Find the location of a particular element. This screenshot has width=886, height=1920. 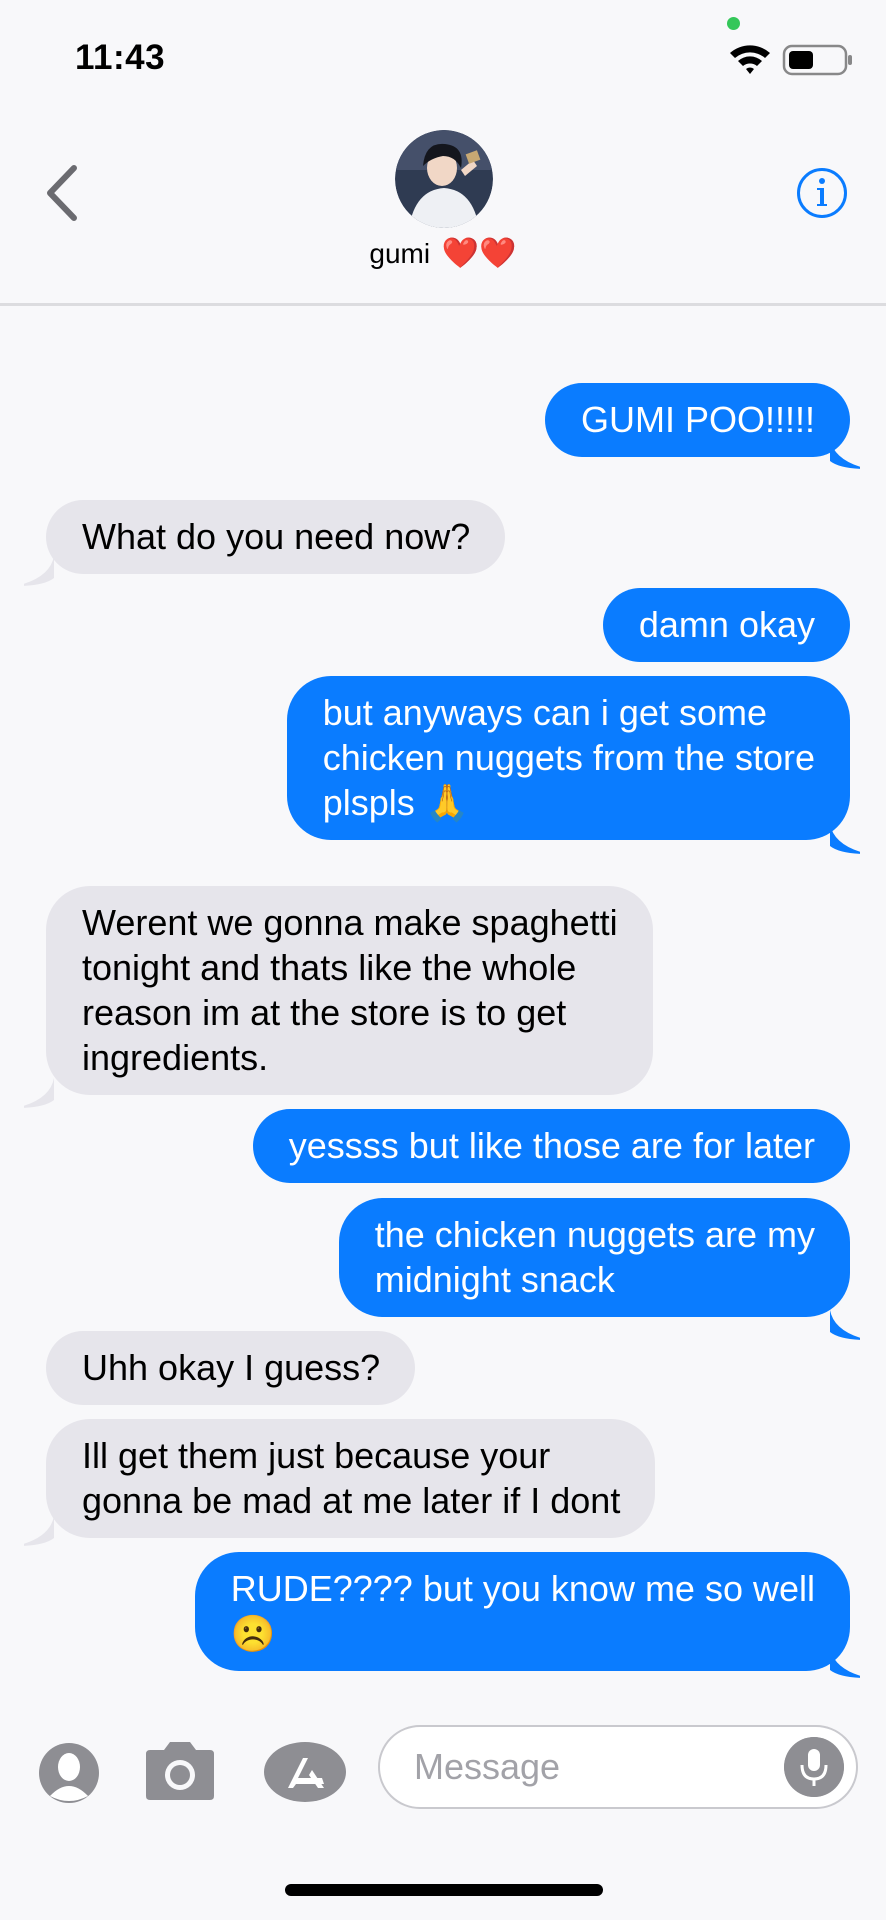

message-bubble-incoming: What do you need now? is located at coordinates (276, 537).